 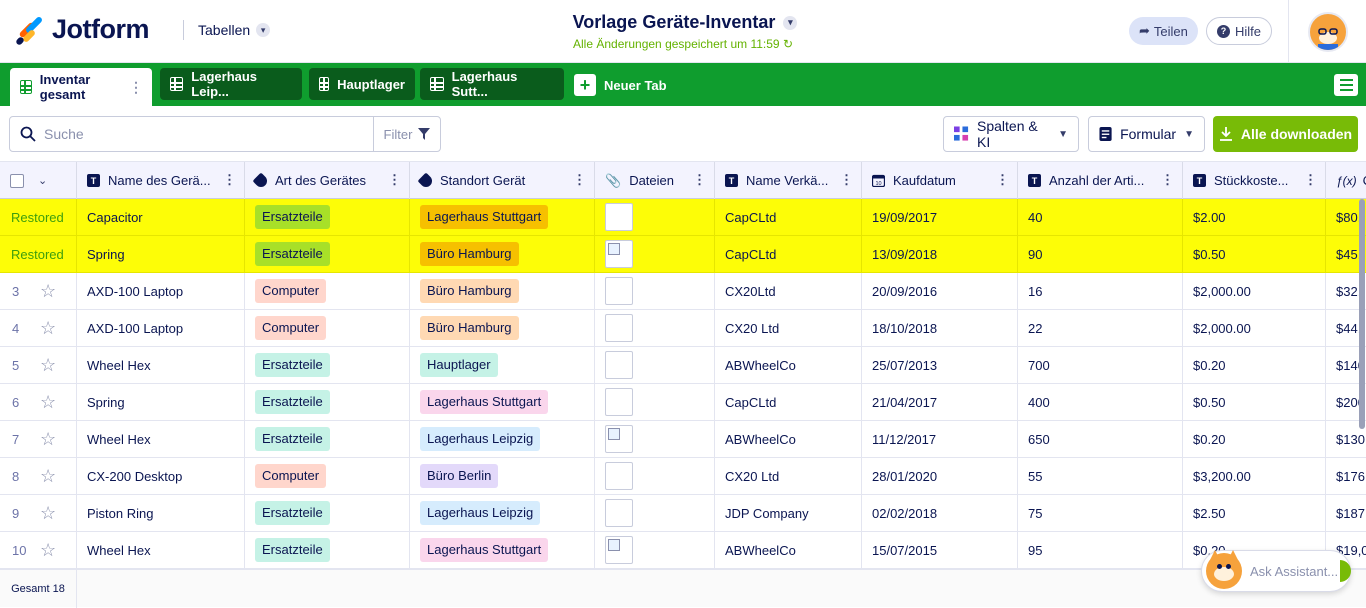 What do you see at coordinates (42, 180) in the screenshot?
I see `chevron-down-icon: ⌄` at bounding box center [42, 180].